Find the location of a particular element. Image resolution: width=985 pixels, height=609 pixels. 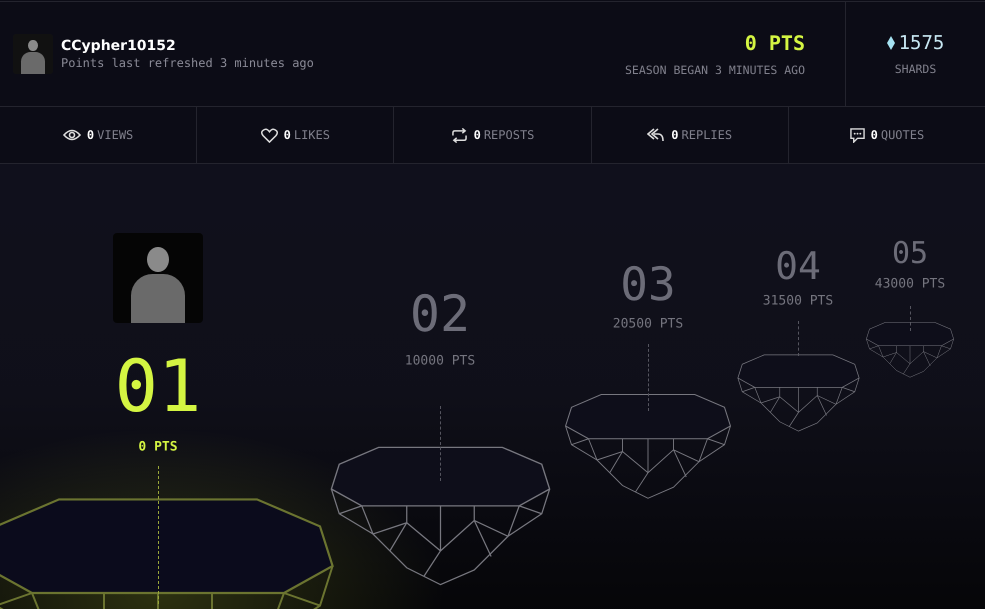

level-points: 31500 PTS is located at coordinates (798, 301).